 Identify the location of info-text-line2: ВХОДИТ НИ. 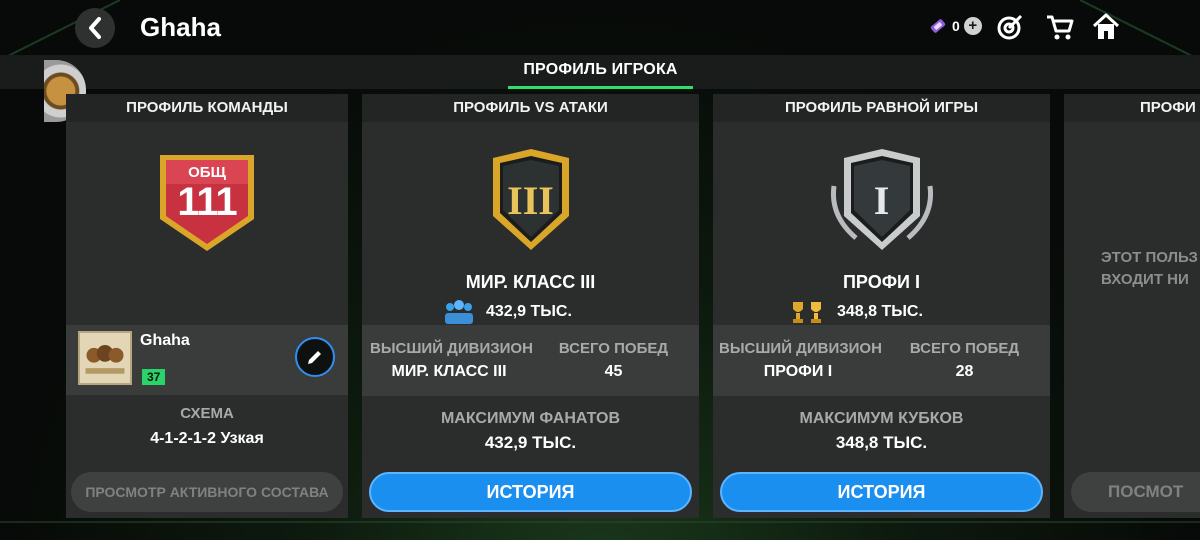
(1145, 279).